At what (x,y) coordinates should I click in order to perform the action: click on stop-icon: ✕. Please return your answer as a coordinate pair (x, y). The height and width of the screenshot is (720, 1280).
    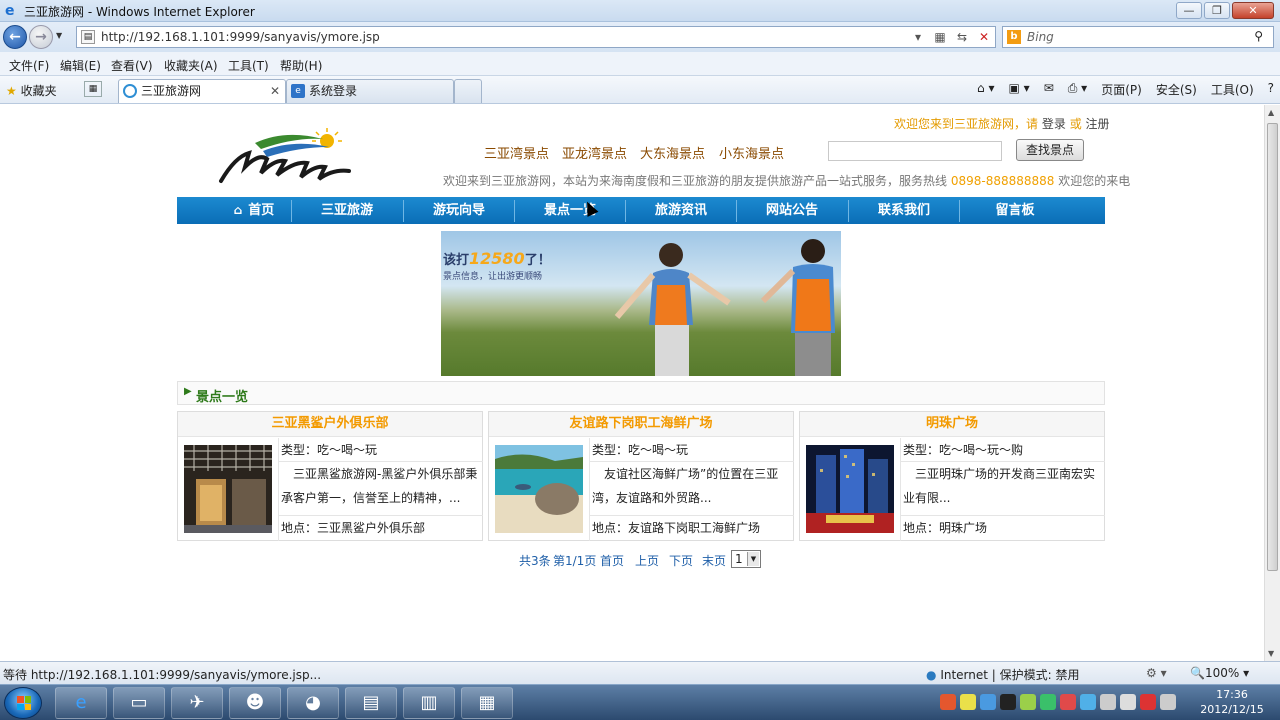
    Looking at the image, I should click on (984, 37).